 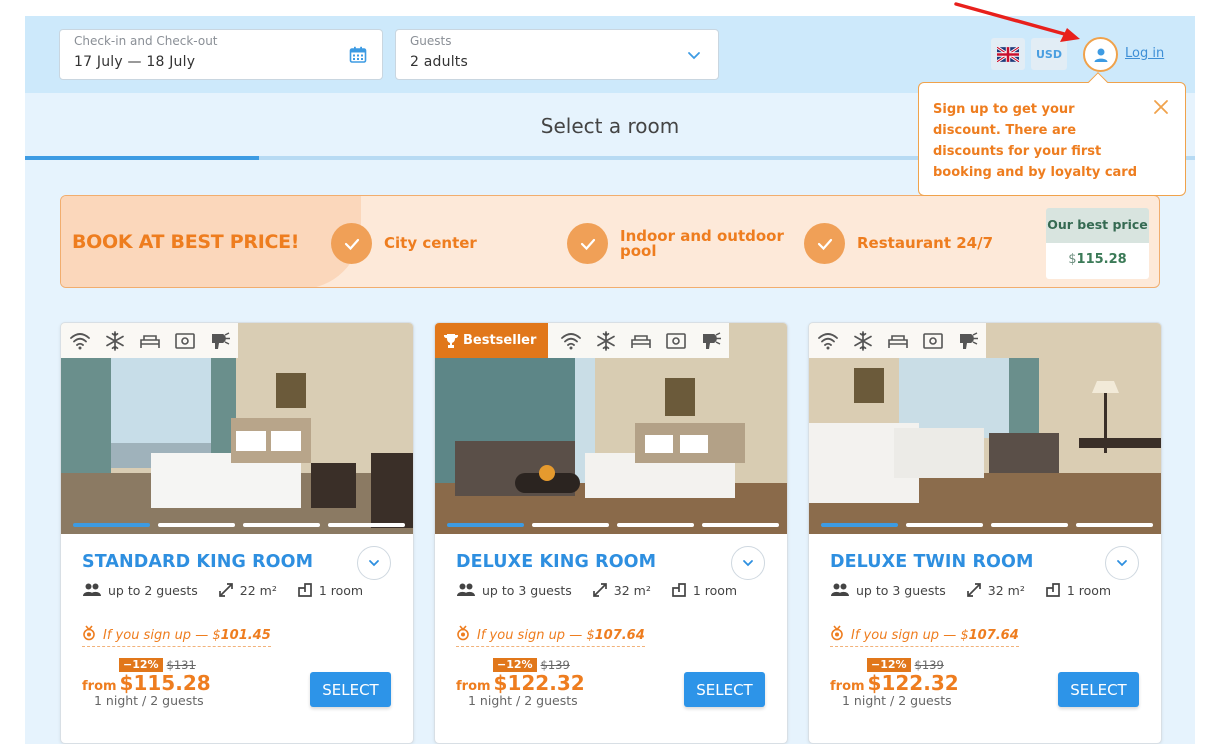 I want to click on amenities-bar: Bestseller, so click(x=582, y=340).